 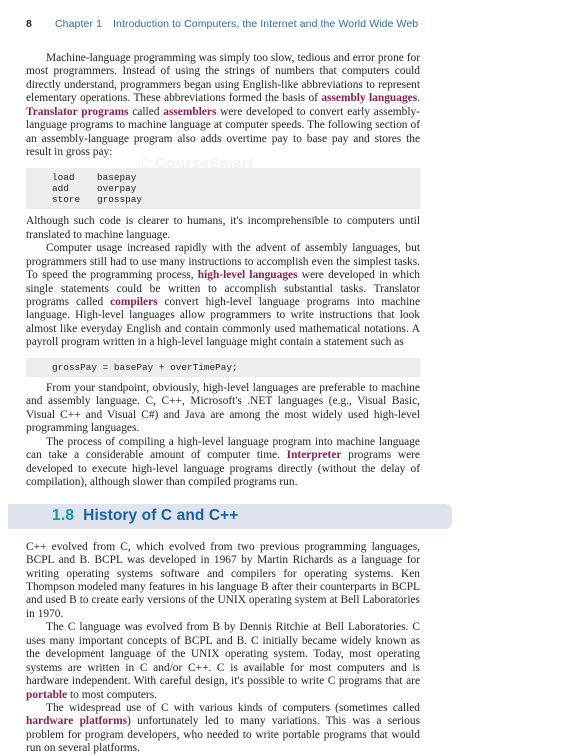 I want to click on section-heading-wrapper: 1.8 History of C and C++, so click(x=230, y=516).